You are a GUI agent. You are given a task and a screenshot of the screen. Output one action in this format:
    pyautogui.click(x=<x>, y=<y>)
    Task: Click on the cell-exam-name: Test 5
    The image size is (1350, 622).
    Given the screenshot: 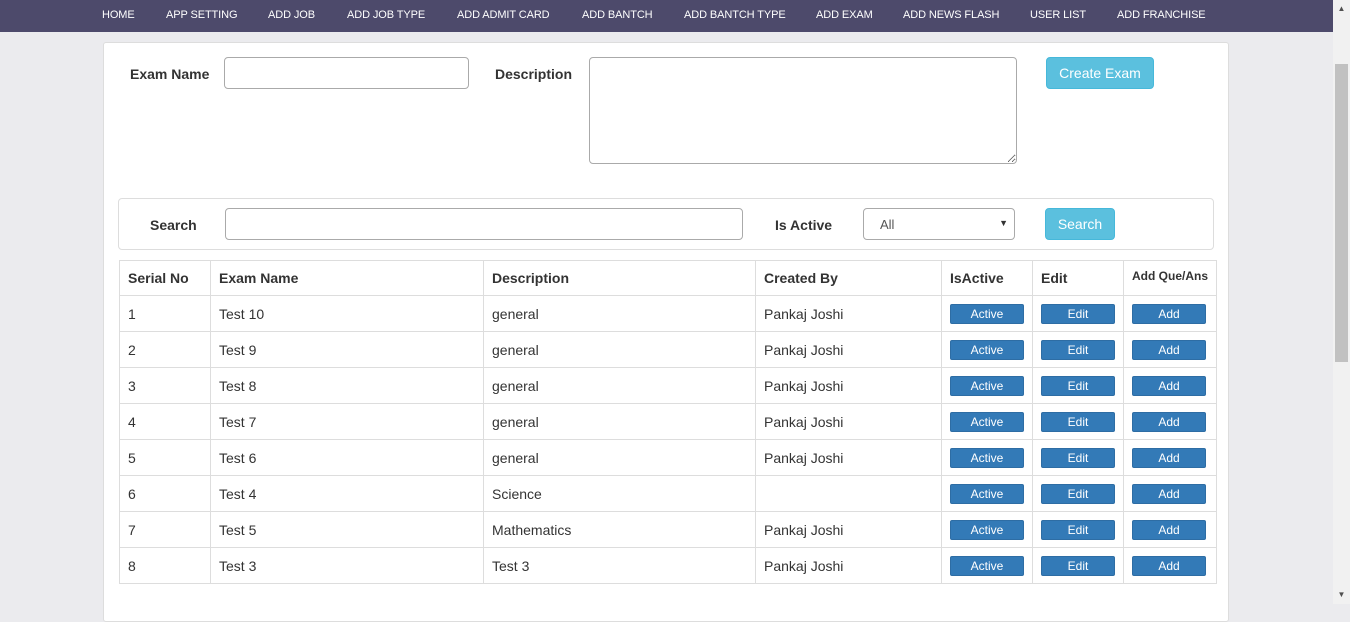 What is the action you would take?
    pyautogui.click(x=347, y=529)
    